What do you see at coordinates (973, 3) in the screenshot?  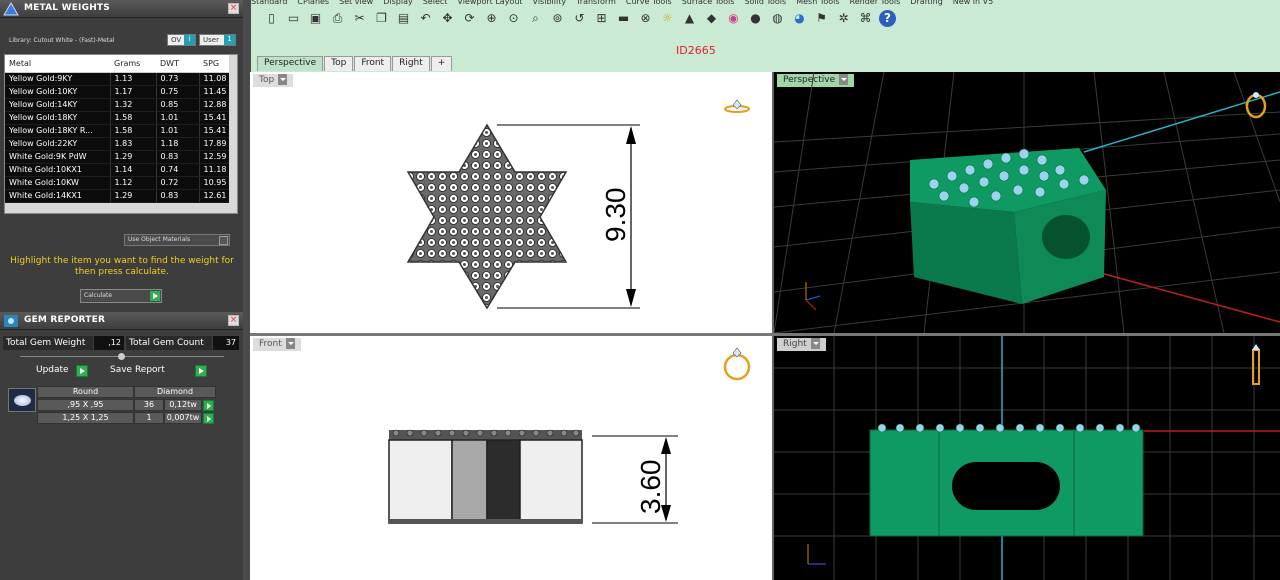 I see `toolbar-tab: New in V5` at bounding box center [973, 3].